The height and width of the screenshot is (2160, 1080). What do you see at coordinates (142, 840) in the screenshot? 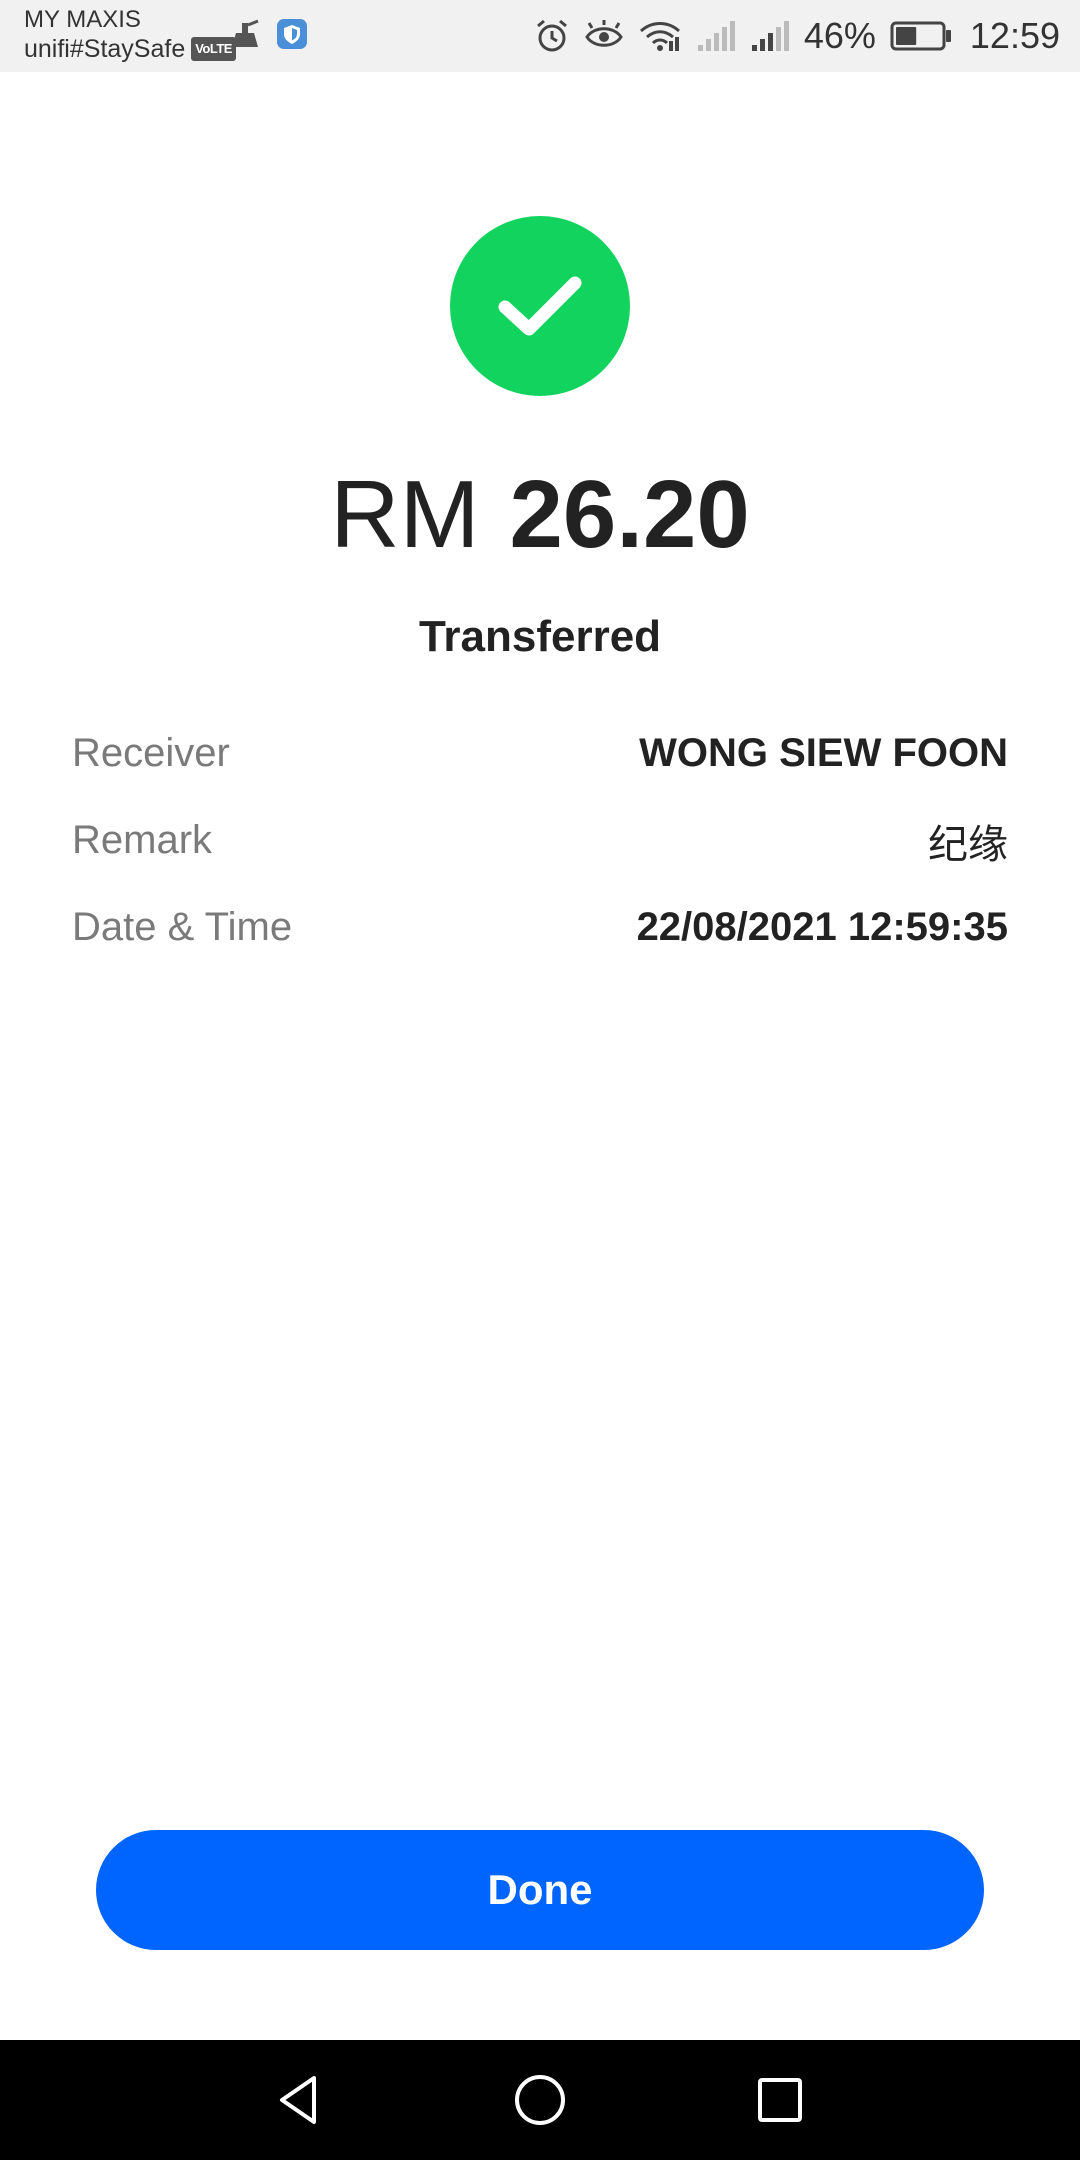
I see `remark-label: Remark` at bounding box center [142, 840].